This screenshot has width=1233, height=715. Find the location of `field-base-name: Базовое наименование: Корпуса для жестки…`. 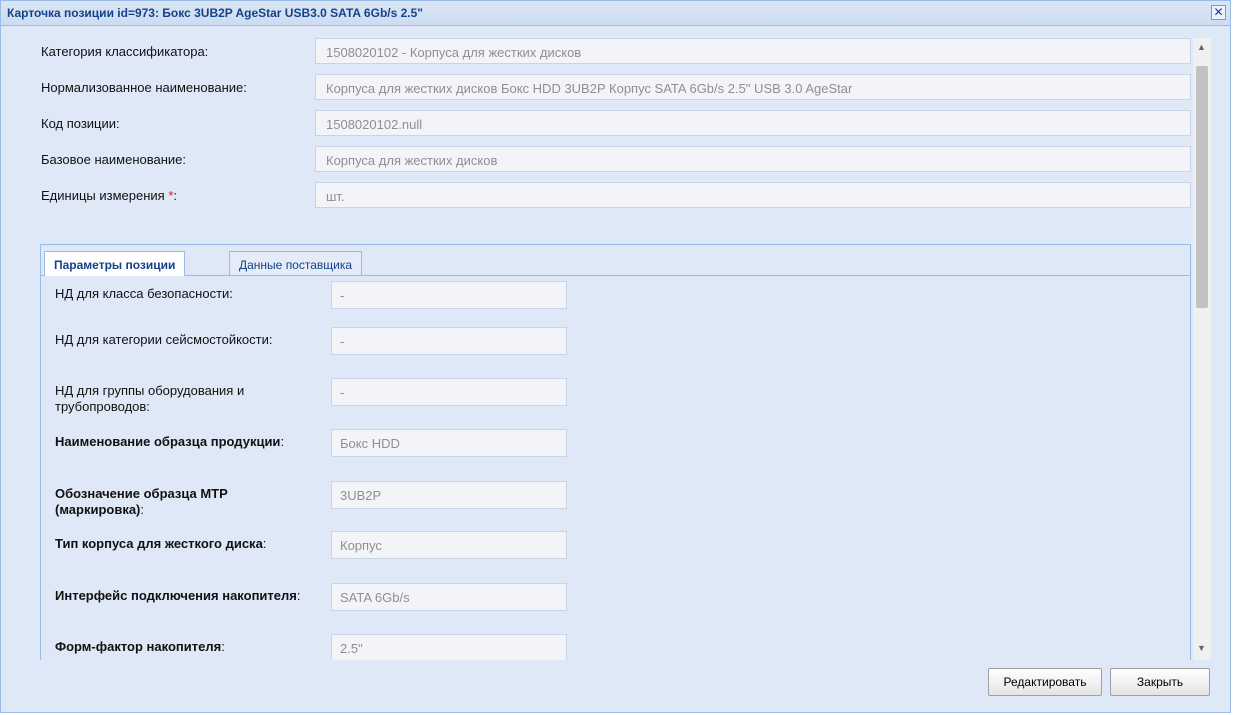

field-base-name: Базовое наименование: Корпуса для жестки… is located at coordinates (604, 160).